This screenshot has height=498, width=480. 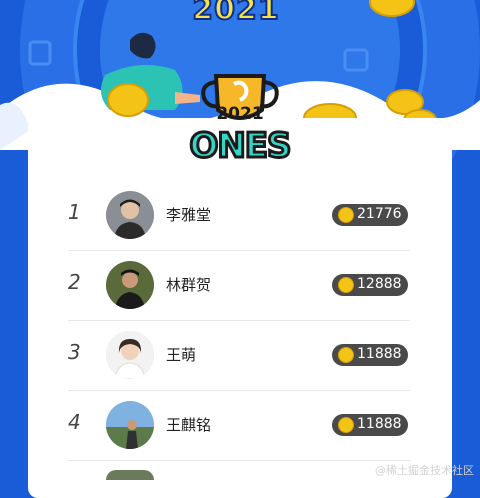 I want to click on score-badge: 21776, so click(x=370, y=215).